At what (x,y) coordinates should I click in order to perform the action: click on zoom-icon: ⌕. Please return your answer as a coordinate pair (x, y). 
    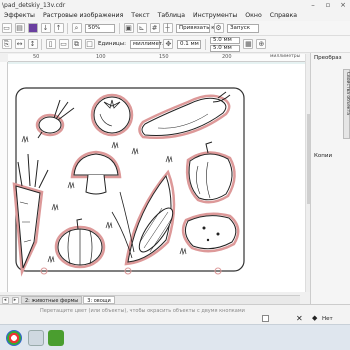
    Looking at the image, I should click on (76, 28).